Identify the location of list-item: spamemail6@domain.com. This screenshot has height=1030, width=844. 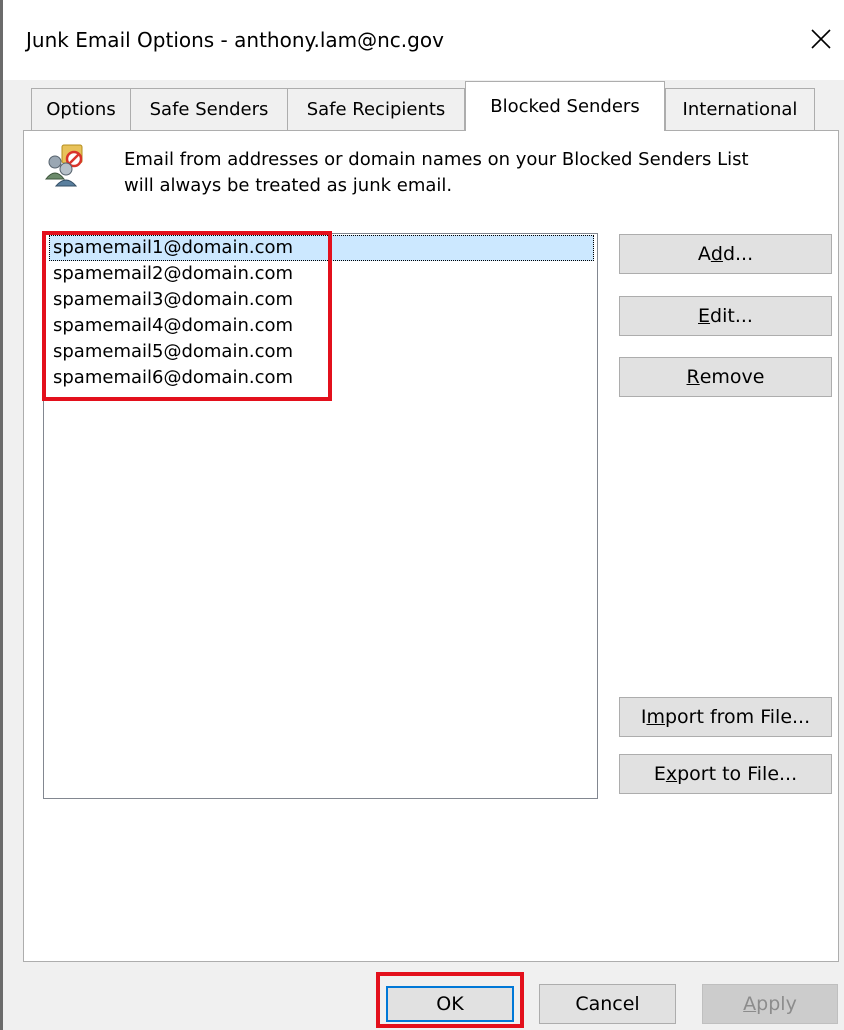
(172, 378).